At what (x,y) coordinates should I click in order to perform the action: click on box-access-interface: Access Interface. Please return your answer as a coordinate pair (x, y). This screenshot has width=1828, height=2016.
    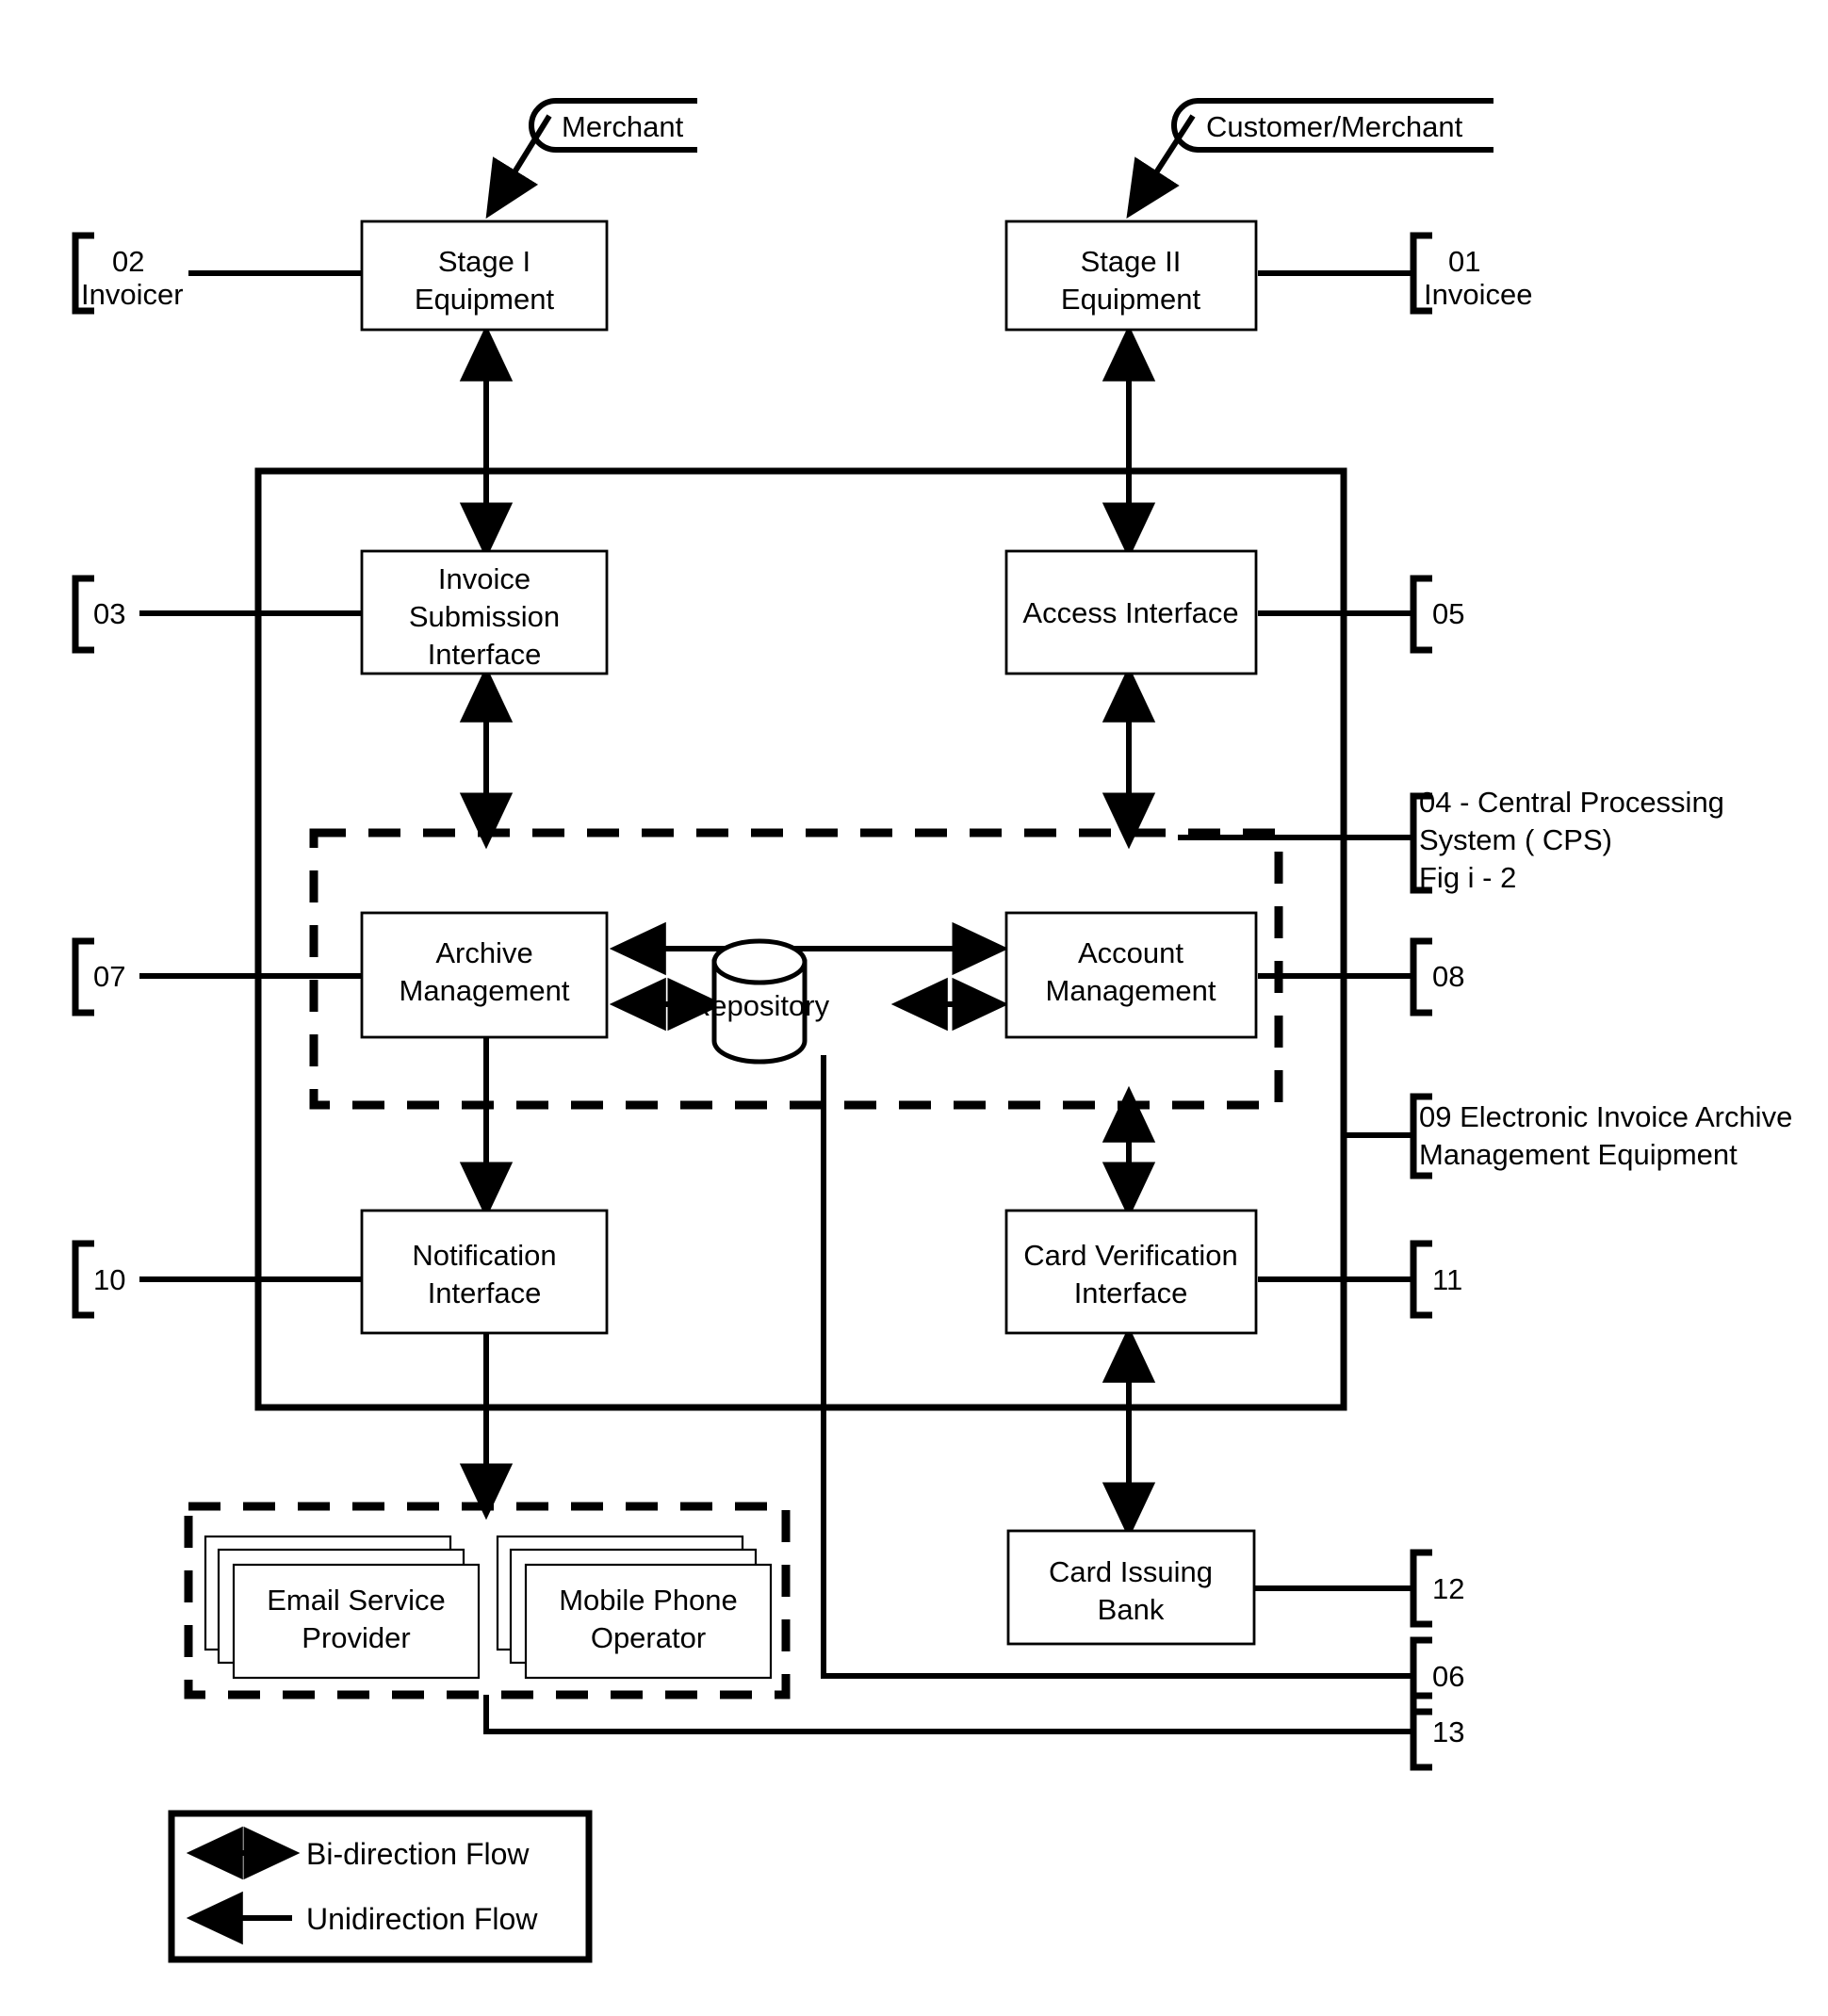
    Looking at the image, I should click on (1131, 612).